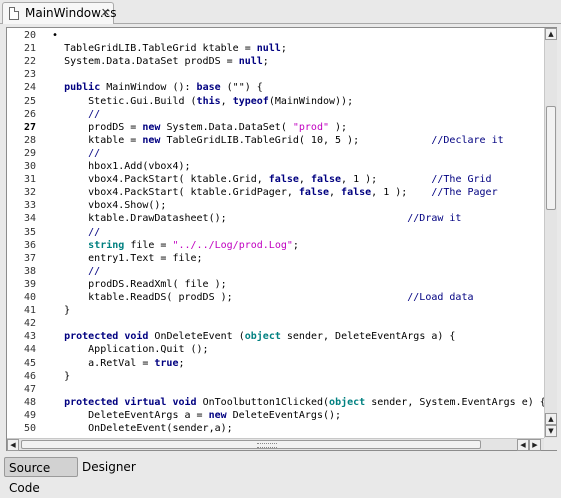 Image resolution: width=561 pixels, height=498 pixels. Describe the element at coordinates (91, 140) in the screenshot. I see `code-token: ktable =` at that location.